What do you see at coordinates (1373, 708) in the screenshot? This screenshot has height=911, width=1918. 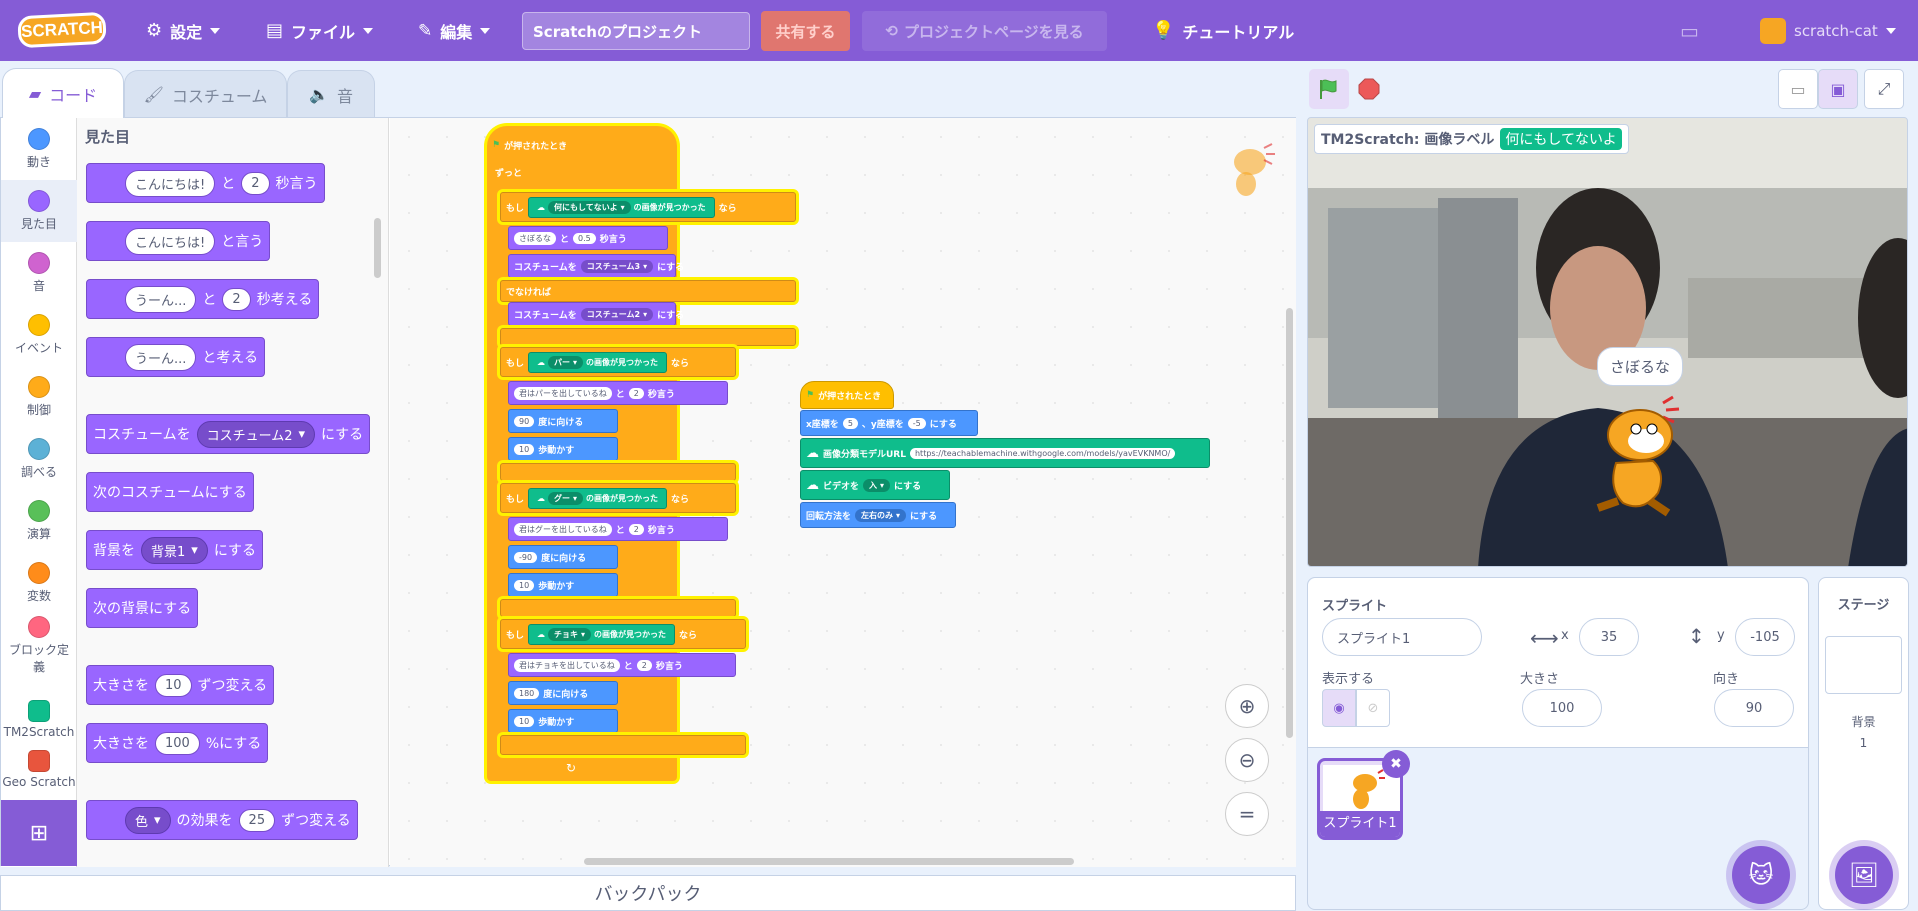 I see `hide-button: ⊘` at bounding box center [1373, 708].